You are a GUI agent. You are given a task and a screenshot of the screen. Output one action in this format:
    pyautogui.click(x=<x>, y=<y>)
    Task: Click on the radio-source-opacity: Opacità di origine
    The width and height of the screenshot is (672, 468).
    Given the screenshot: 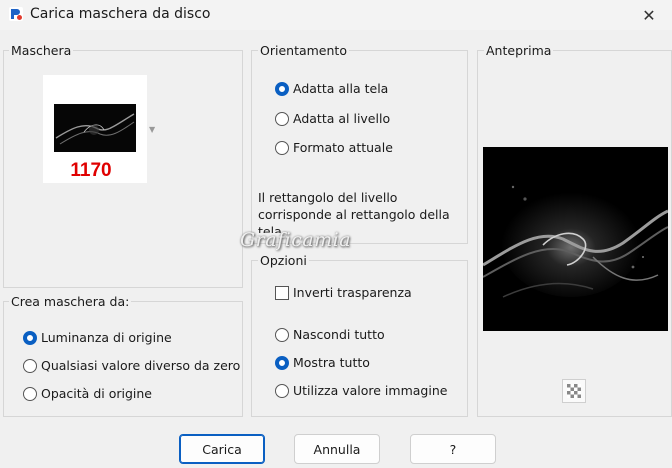 What is the action you would take?
    pyautogui.click(x=87, y=393)
    